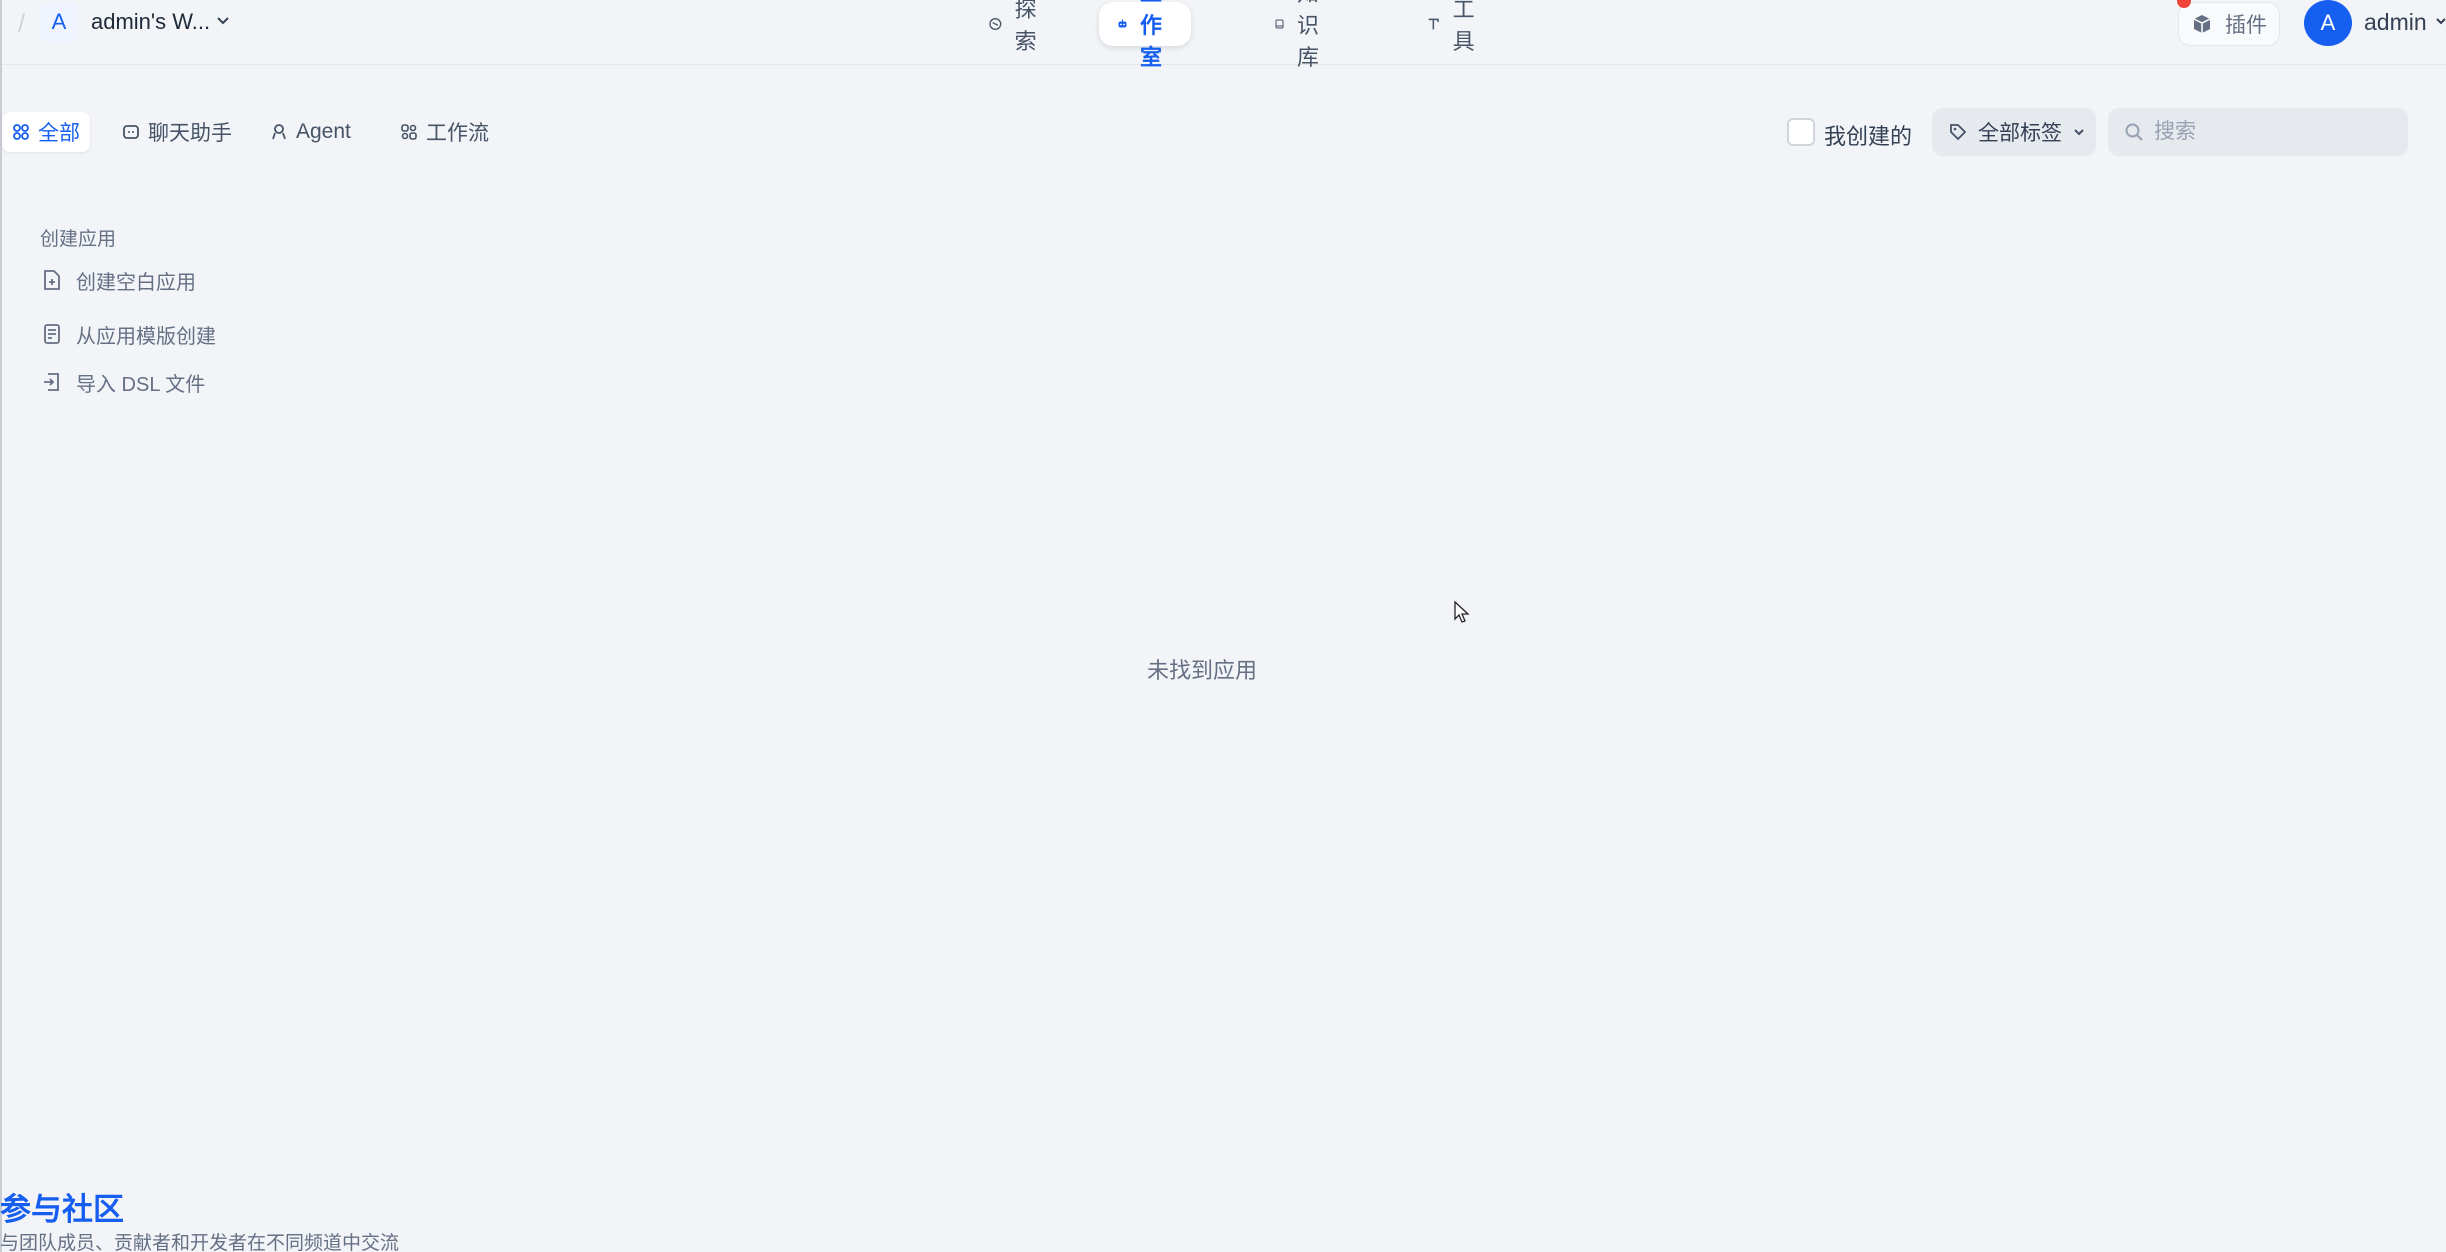 Image resolution: width=2446 pixels, height=1252 pixels. I want to click on create-from-template-button: 从应用模版创建, so click(128, 334).